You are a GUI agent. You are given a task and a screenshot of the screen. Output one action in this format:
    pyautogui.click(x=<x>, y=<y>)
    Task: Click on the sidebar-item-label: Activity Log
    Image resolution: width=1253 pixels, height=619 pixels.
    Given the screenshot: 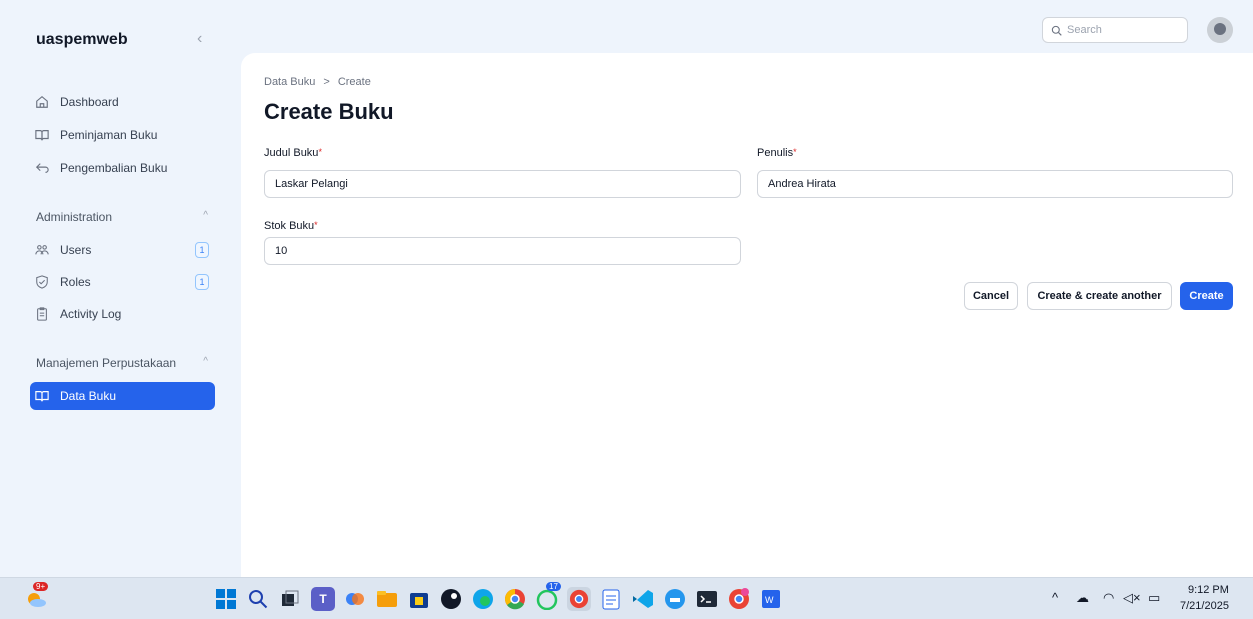 What is the action you would take?
    pyautogui.click(x=91, y=314)
    